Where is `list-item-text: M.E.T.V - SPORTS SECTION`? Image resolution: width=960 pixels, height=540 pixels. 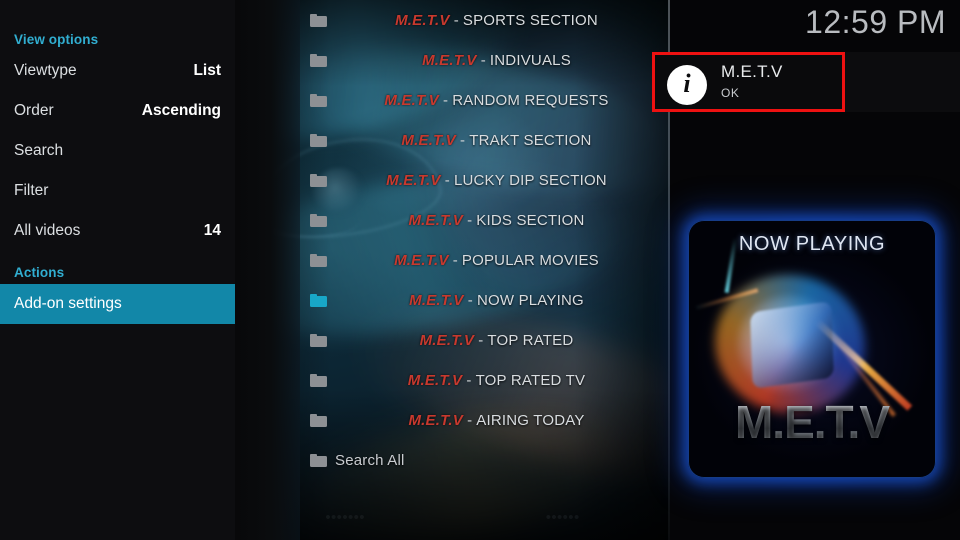
list-item-text: M.E.T.V - SPORTS SECTION is located at coordinates (452, 20).